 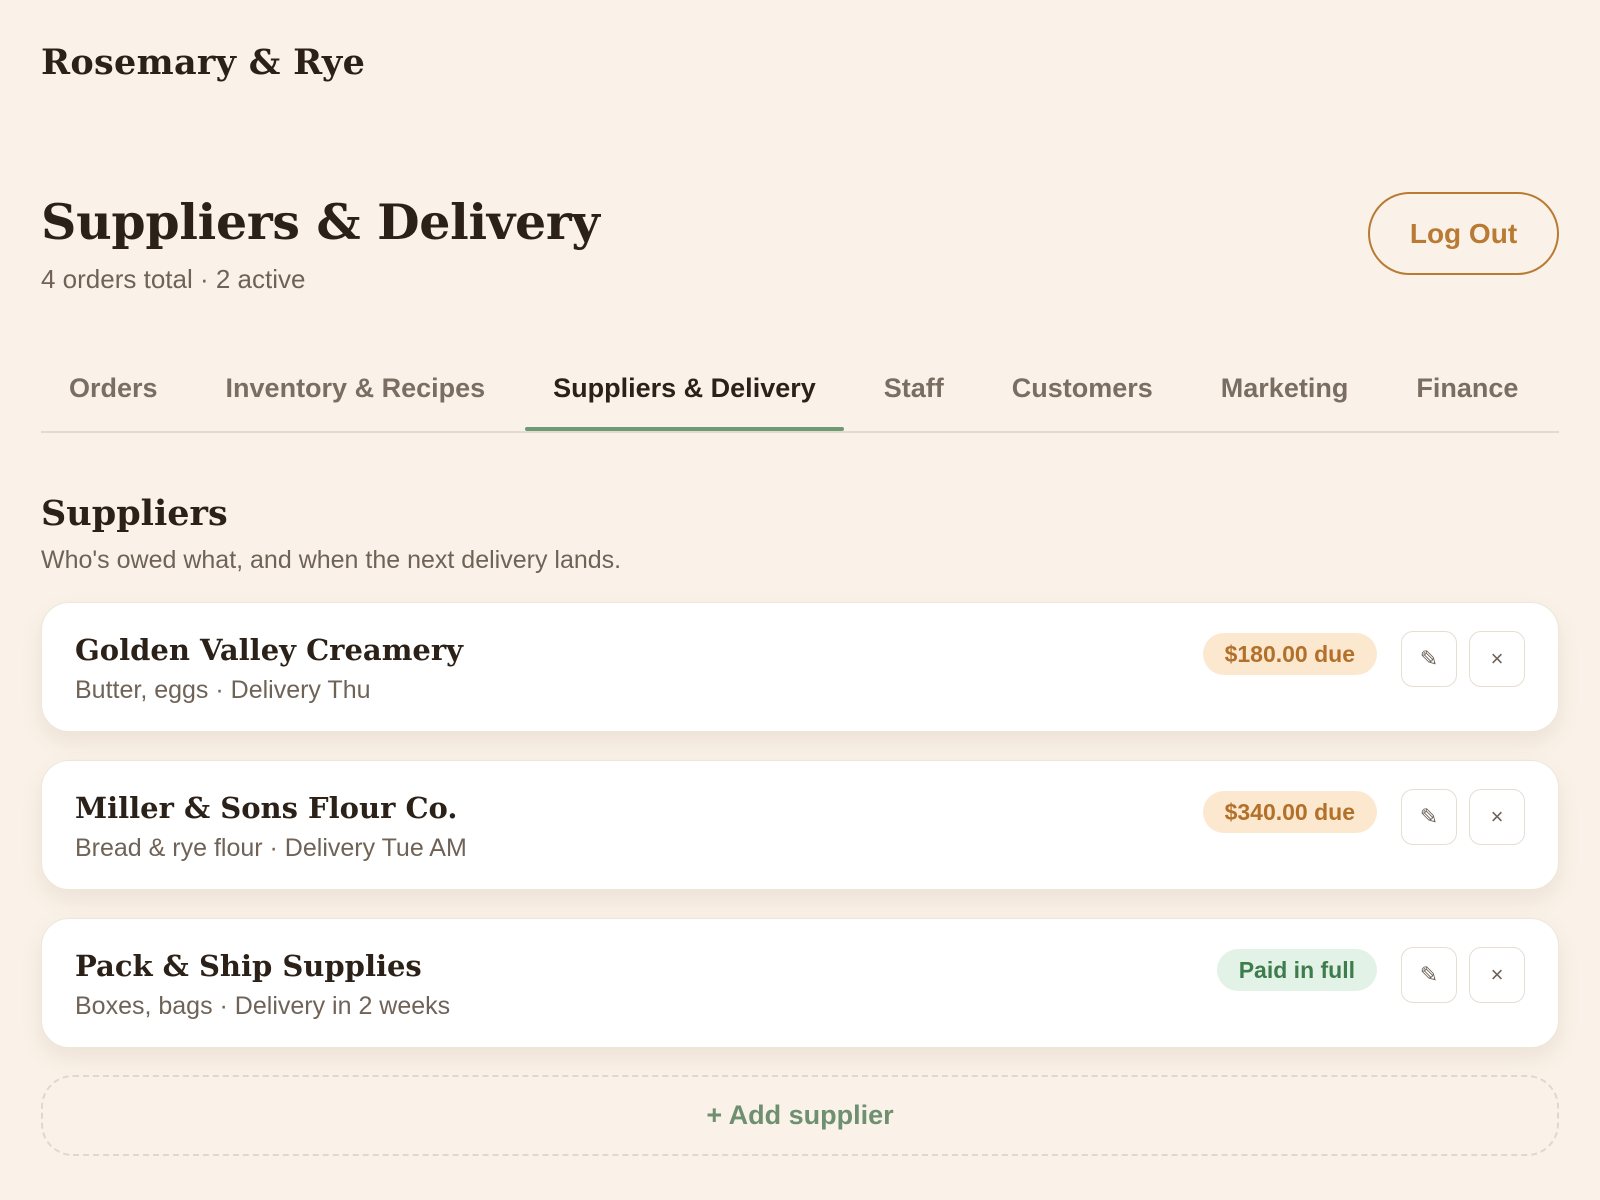 I want to click on tab-staff: Staff, so click(x=914, y=388).